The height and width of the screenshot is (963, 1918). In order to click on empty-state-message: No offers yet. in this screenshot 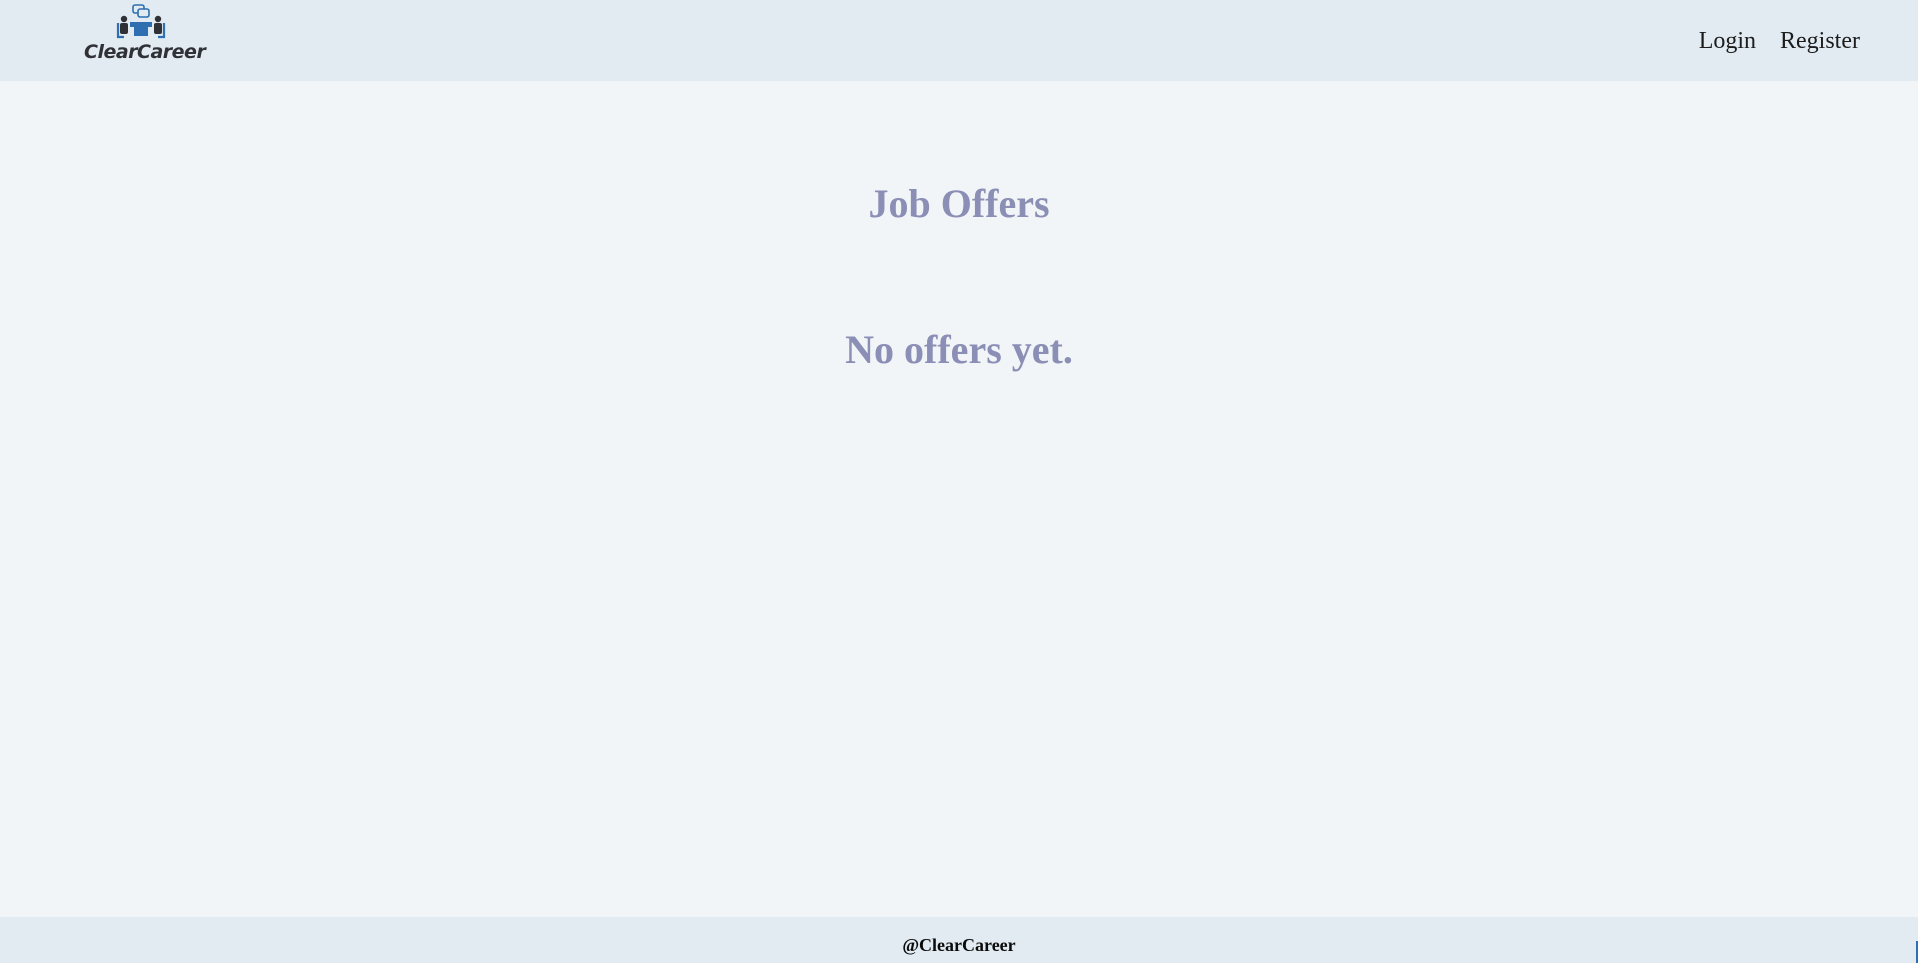, I will do `click(959, 349)`.